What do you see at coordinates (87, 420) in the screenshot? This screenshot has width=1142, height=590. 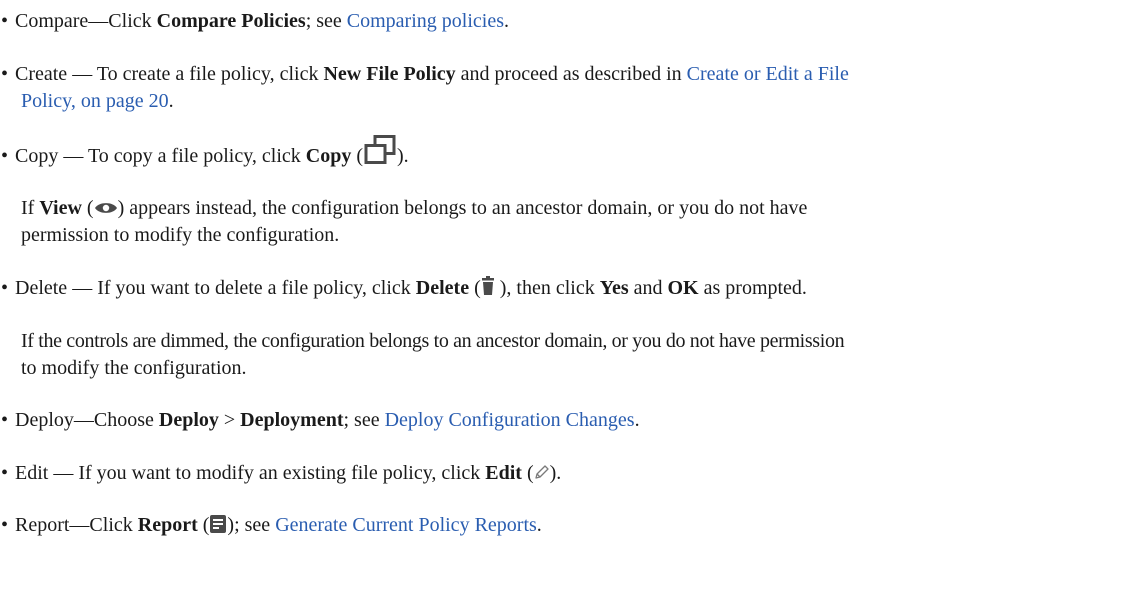 I see `deploy-lead-text: Deploy—Choose` at bounding box center [87, 420].